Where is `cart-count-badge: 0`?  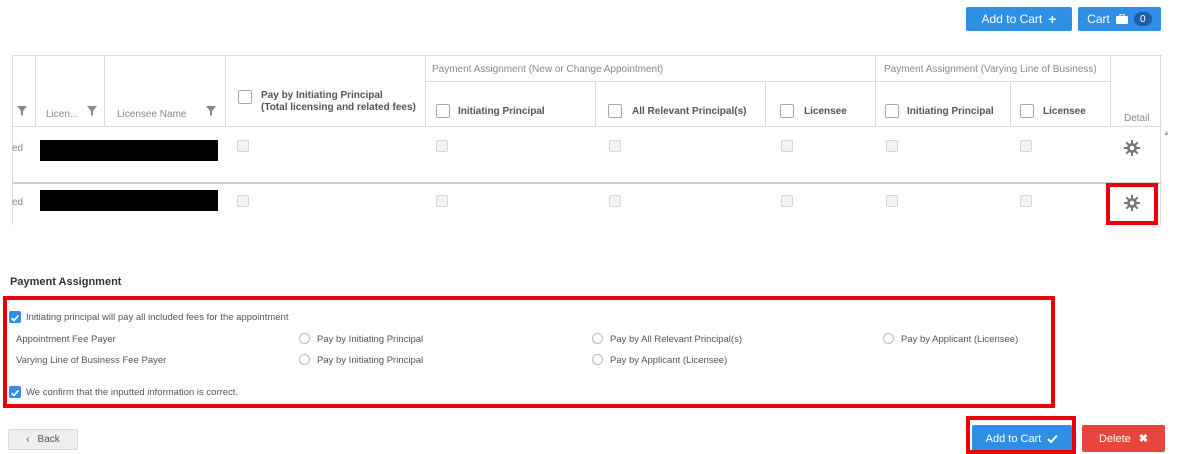 cart-count-badge: 0 is located at coordinates (1142, 19).